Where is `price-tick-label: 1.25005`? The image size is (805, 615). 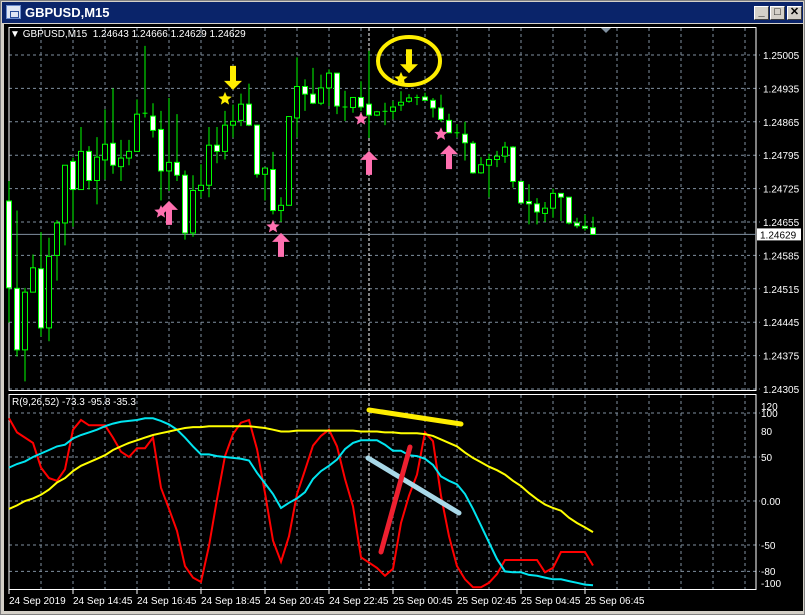 price-tick-label: 1.25005 is located at coordinates (781, 56).